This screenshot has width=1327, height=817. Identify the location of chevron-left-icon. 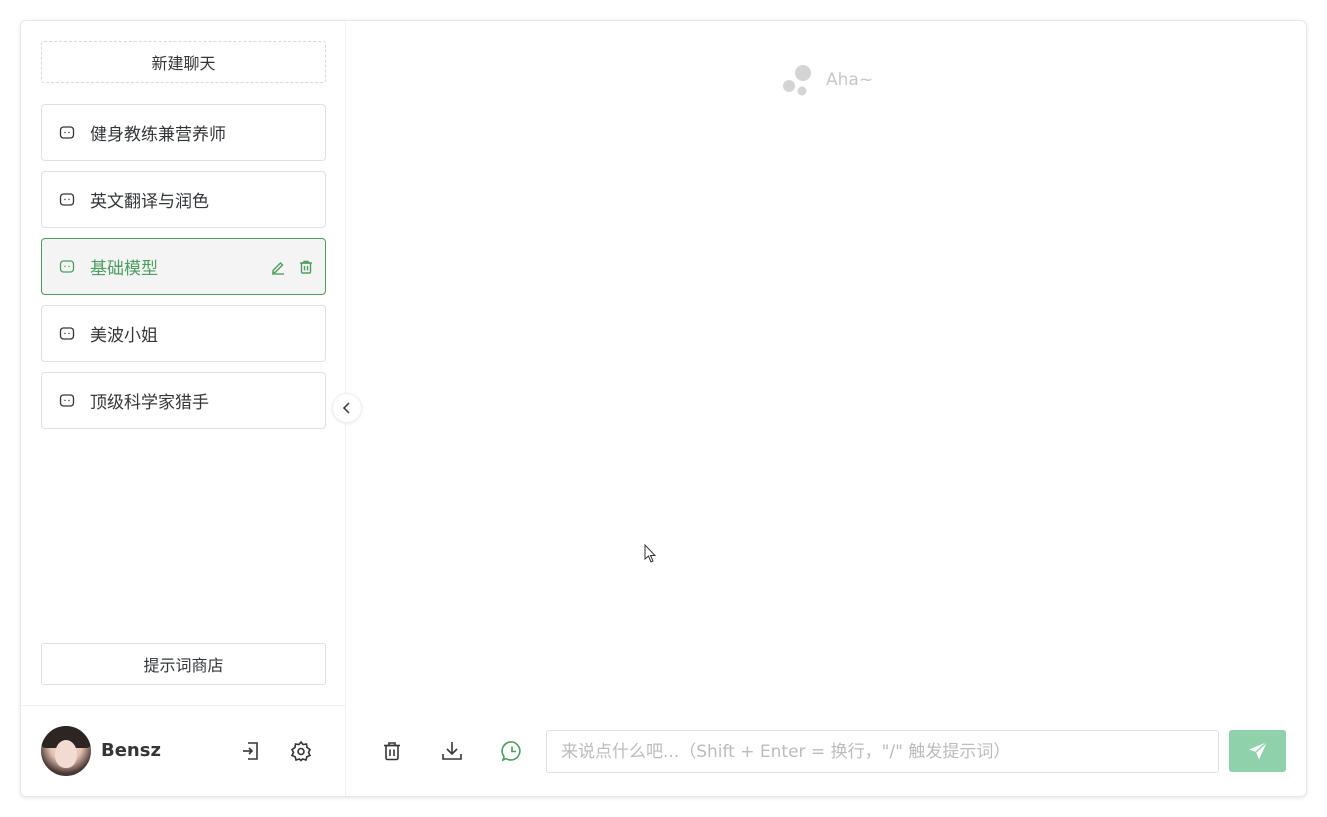
(346, 408).